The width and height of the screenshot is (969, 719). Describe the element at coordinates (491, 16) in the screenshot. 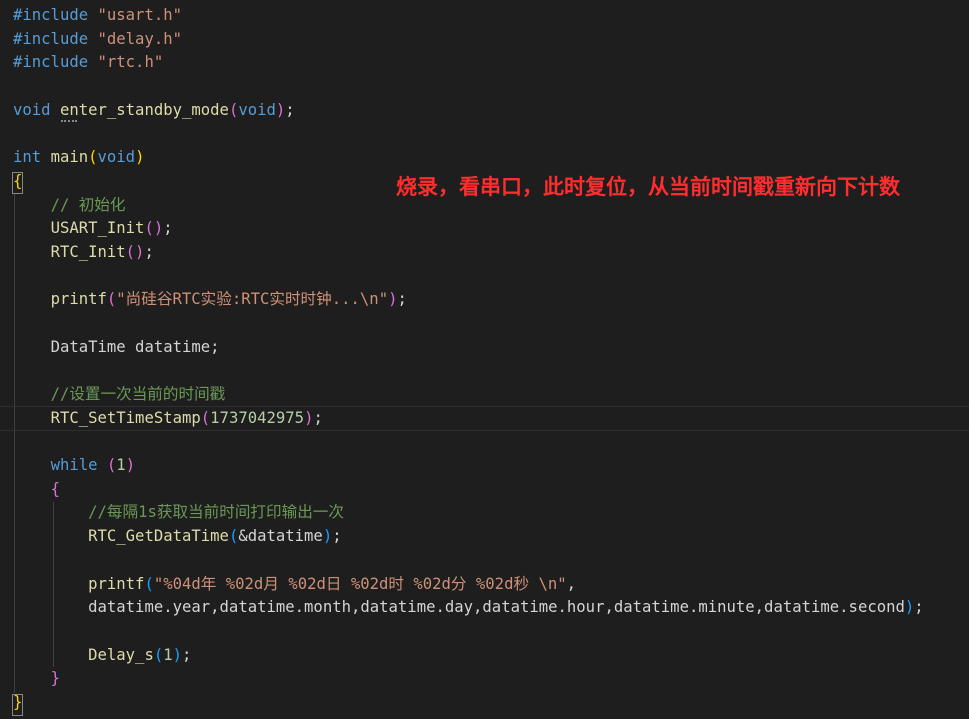

I see `code-line: #include "usart.h"` at that location.